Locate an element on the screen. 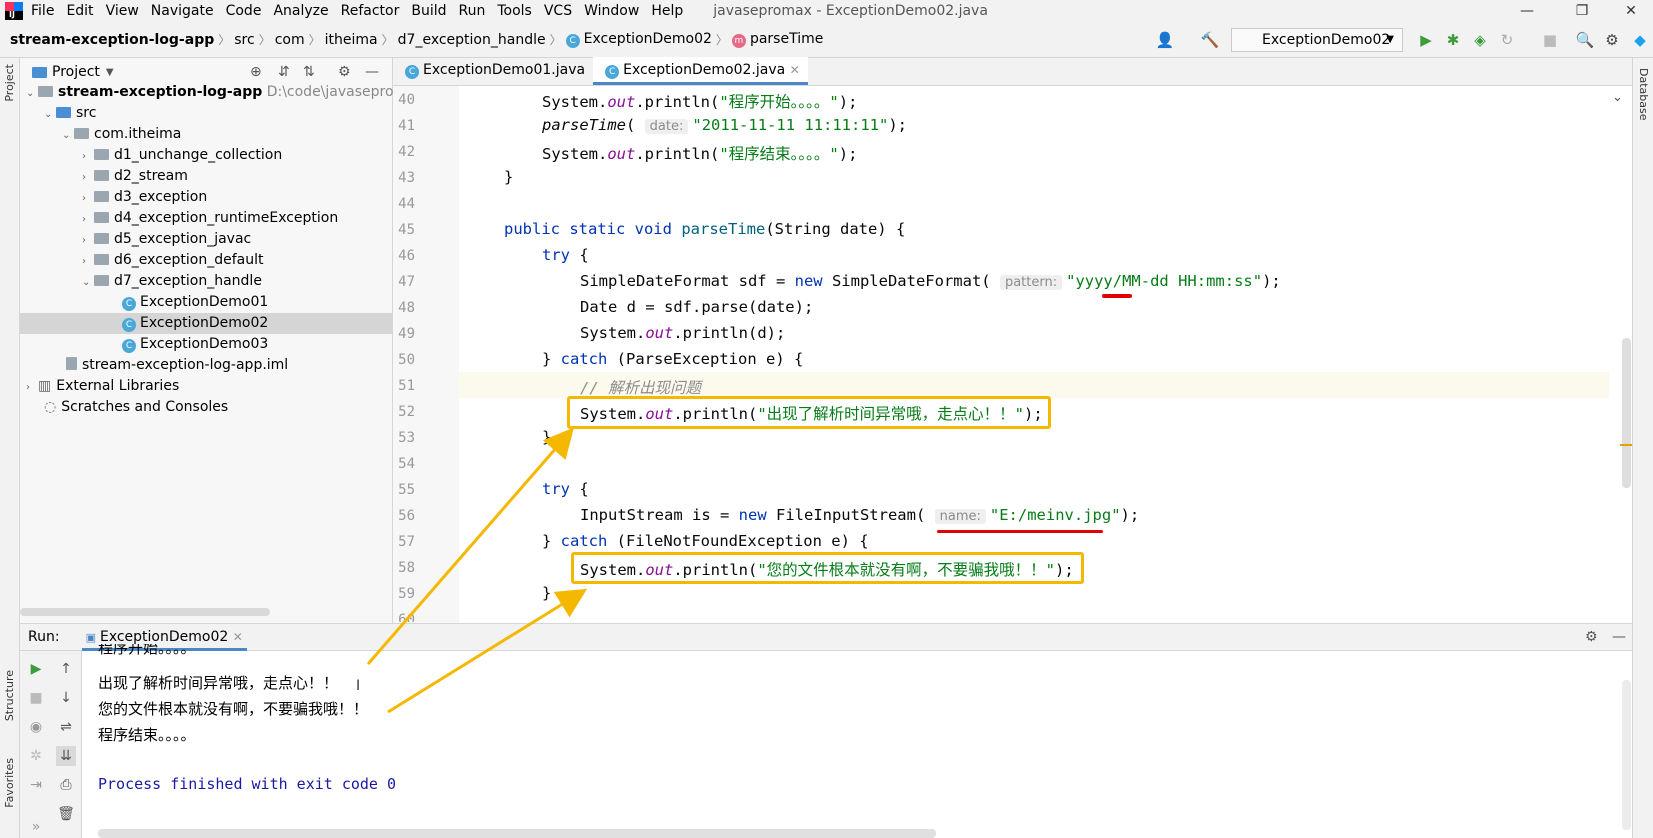  annotation-arrows is located at coordinates (477, 570).